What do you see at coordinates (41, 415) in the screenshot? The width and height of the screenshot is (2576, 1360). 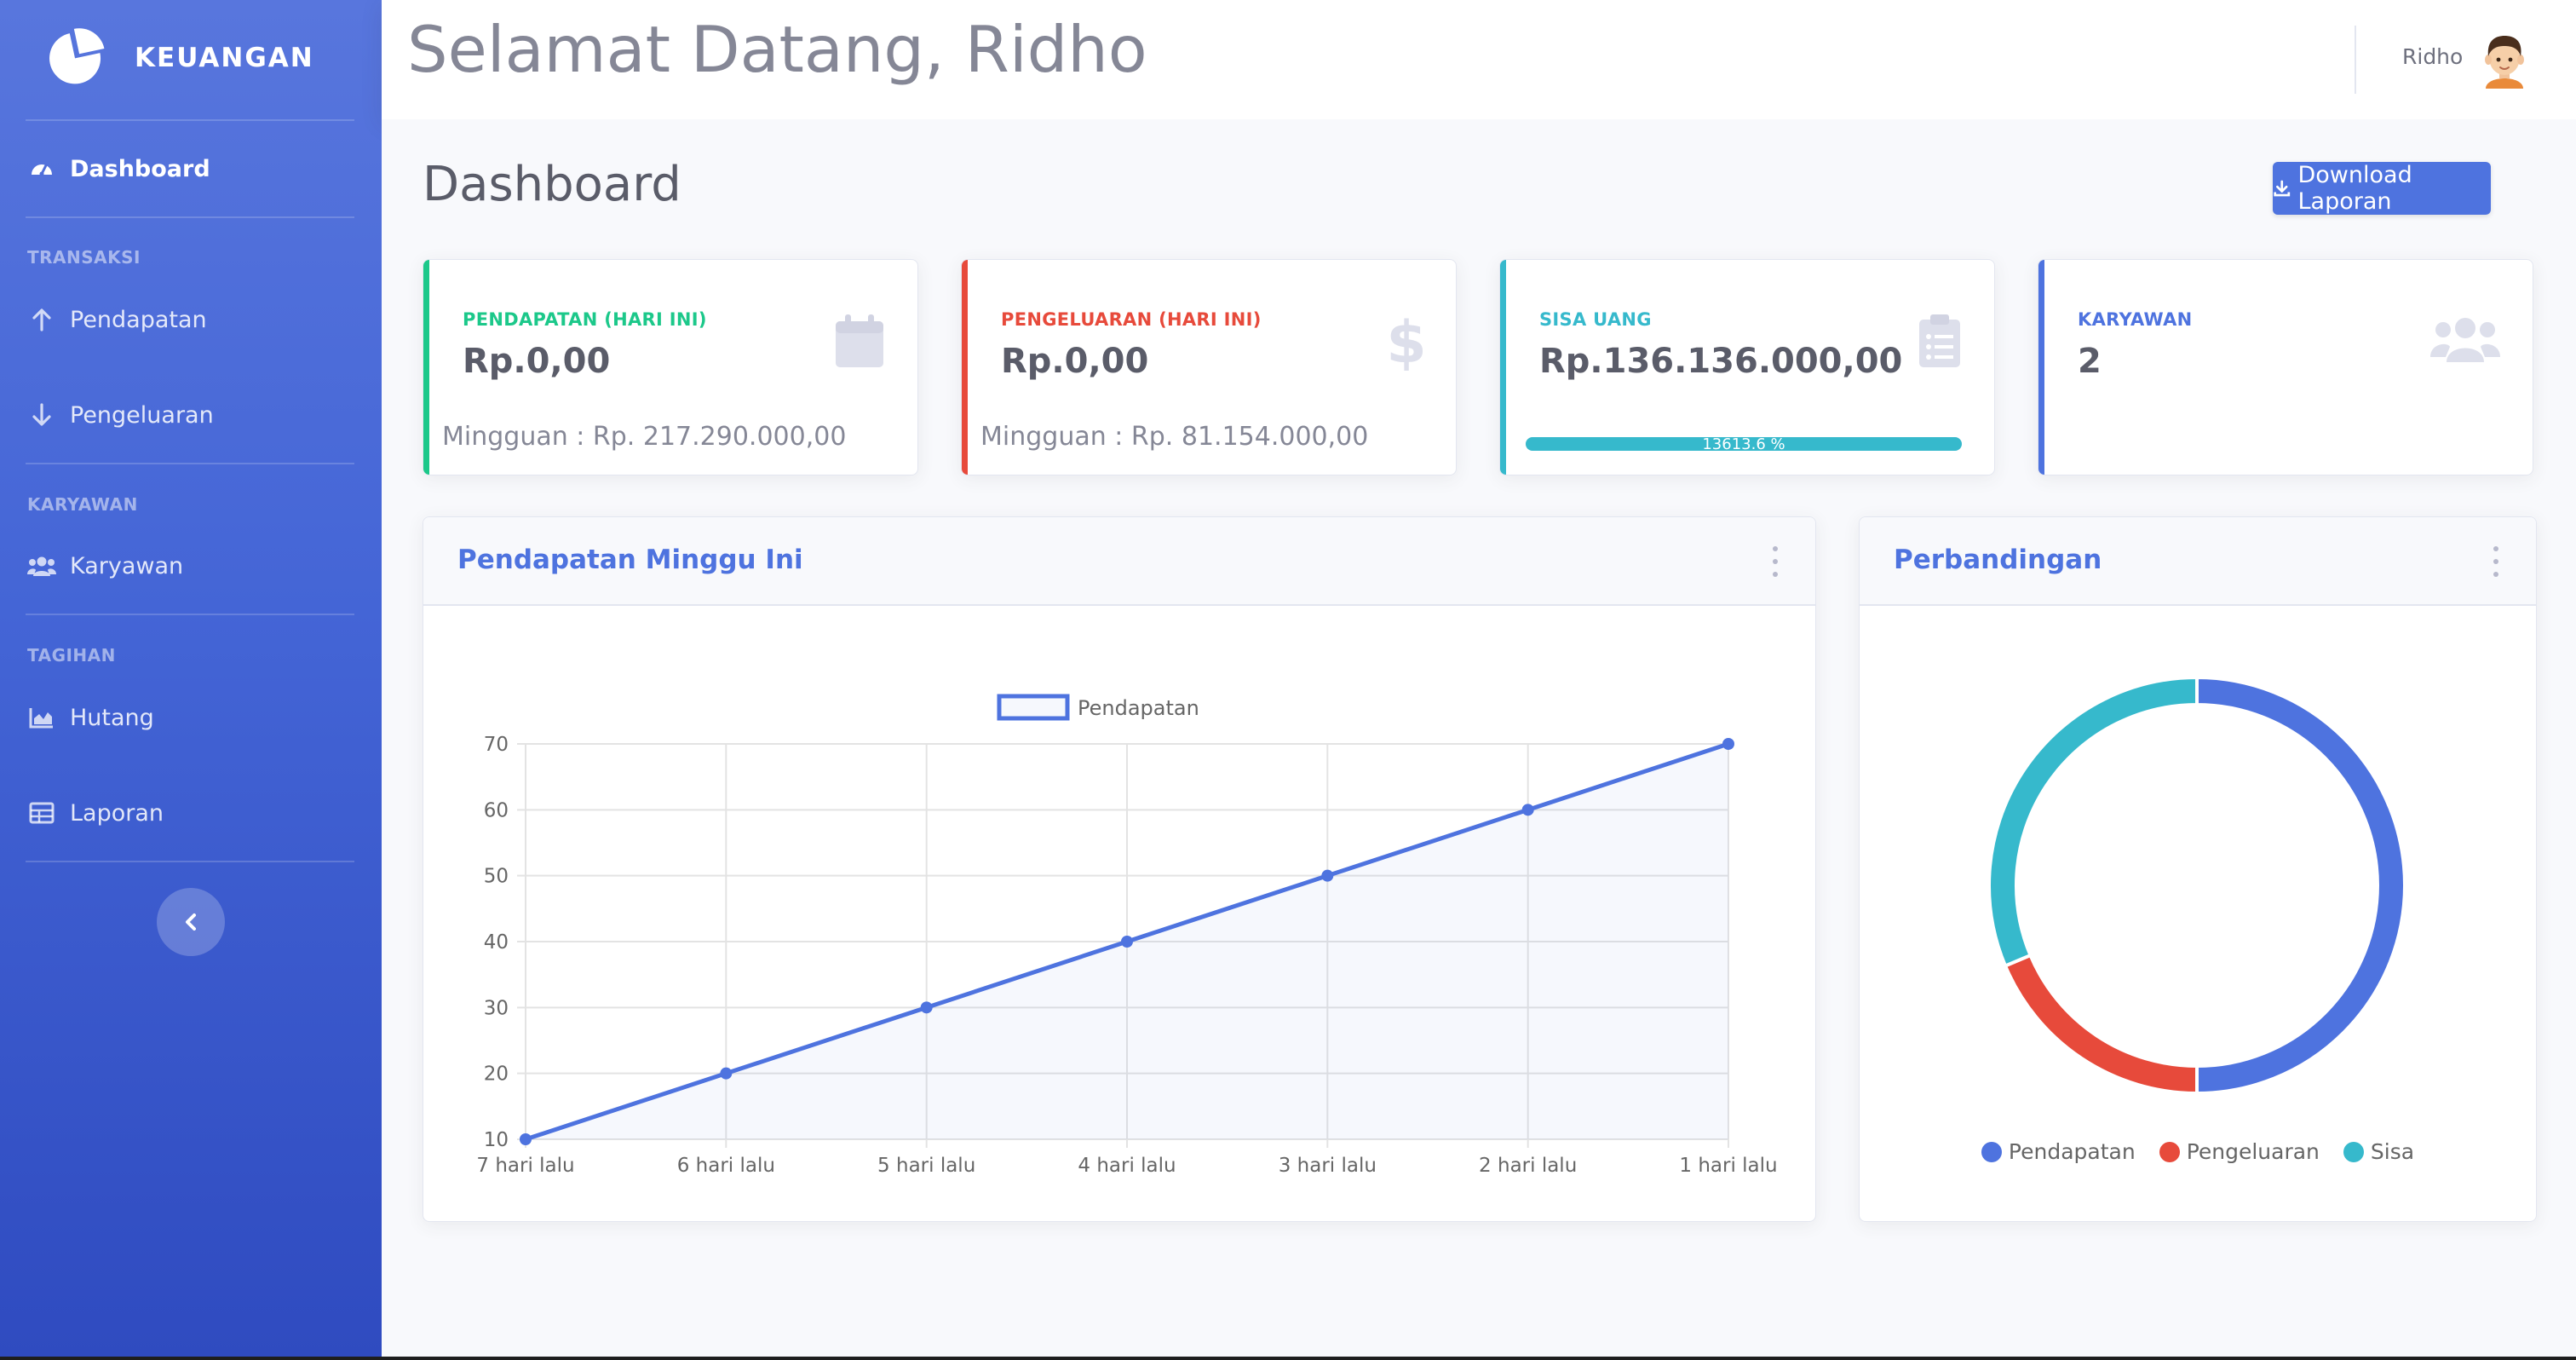 I see `arrow-down-icon` at bounding box center [41, 415].